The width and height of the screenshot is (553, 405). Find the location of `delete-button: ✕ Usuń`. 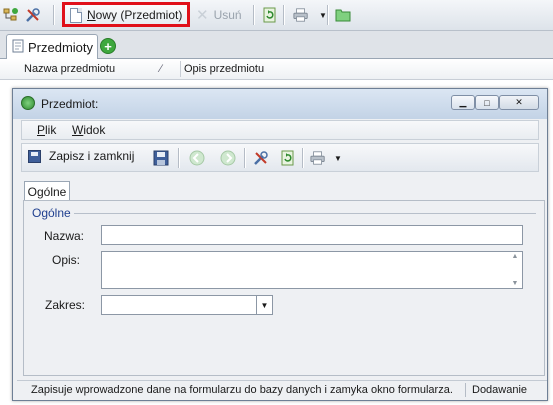

delete-button: ✕ Usuń is located at coordinates (219, 15).